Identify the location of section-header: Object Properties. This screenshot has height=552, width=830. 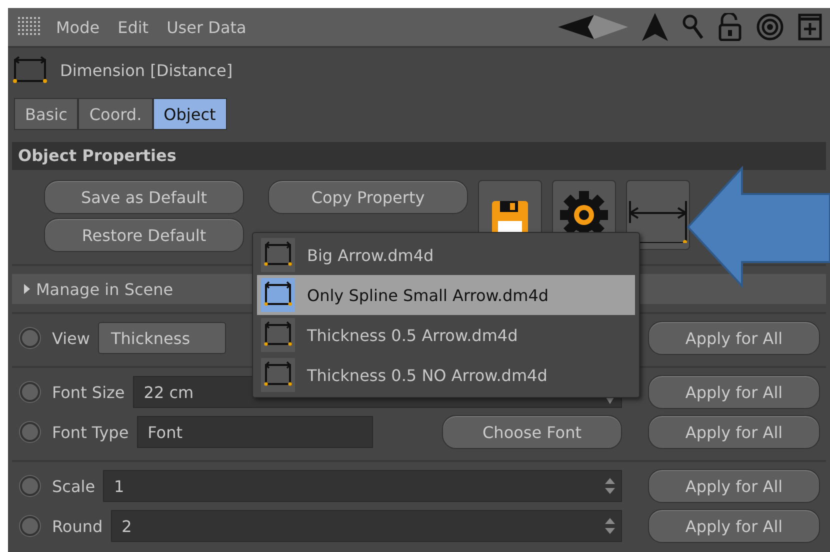
(419, 156).